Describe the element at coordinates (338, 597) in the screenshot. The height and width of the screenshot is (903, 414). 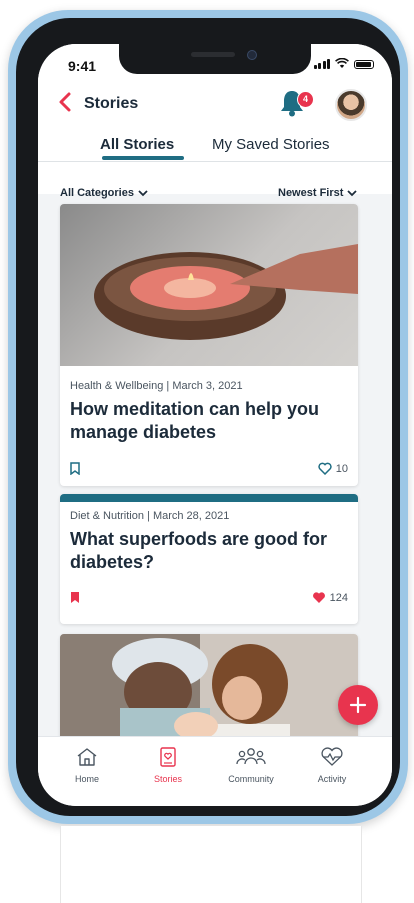
I see `like-count-value: 124` at that location.